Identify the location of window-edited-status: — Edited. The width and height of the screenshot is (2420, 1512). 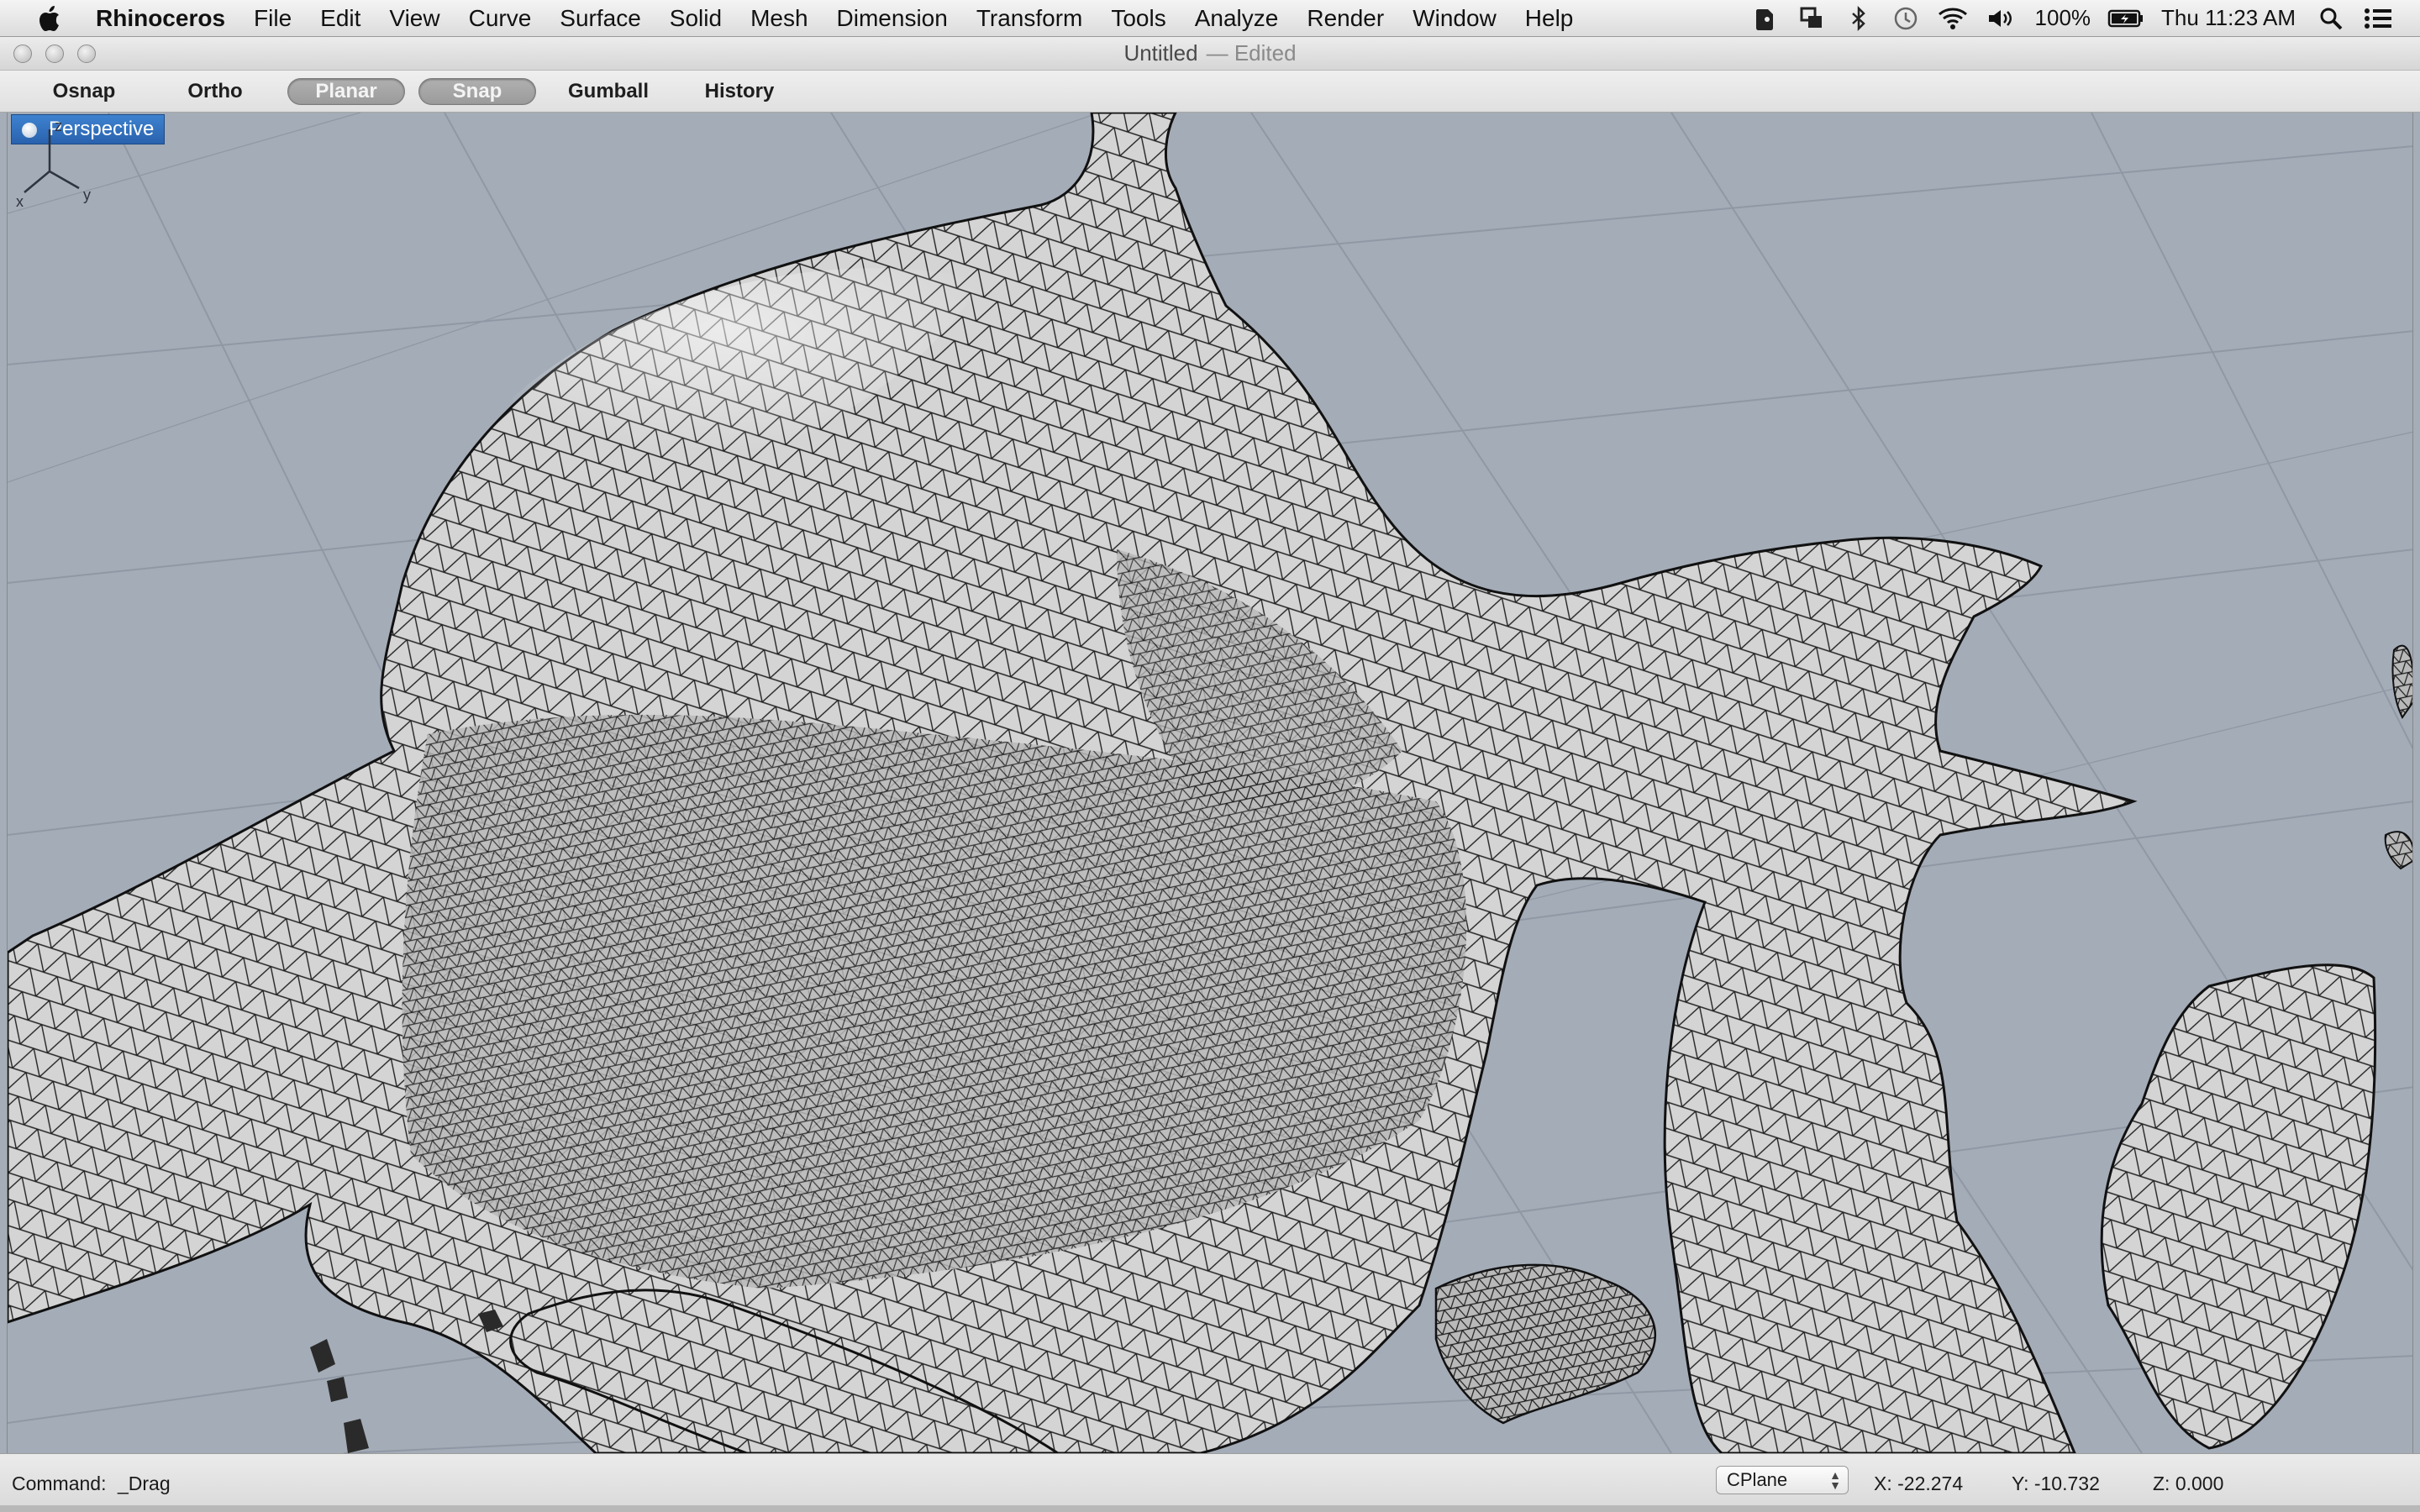
(1252, 53).